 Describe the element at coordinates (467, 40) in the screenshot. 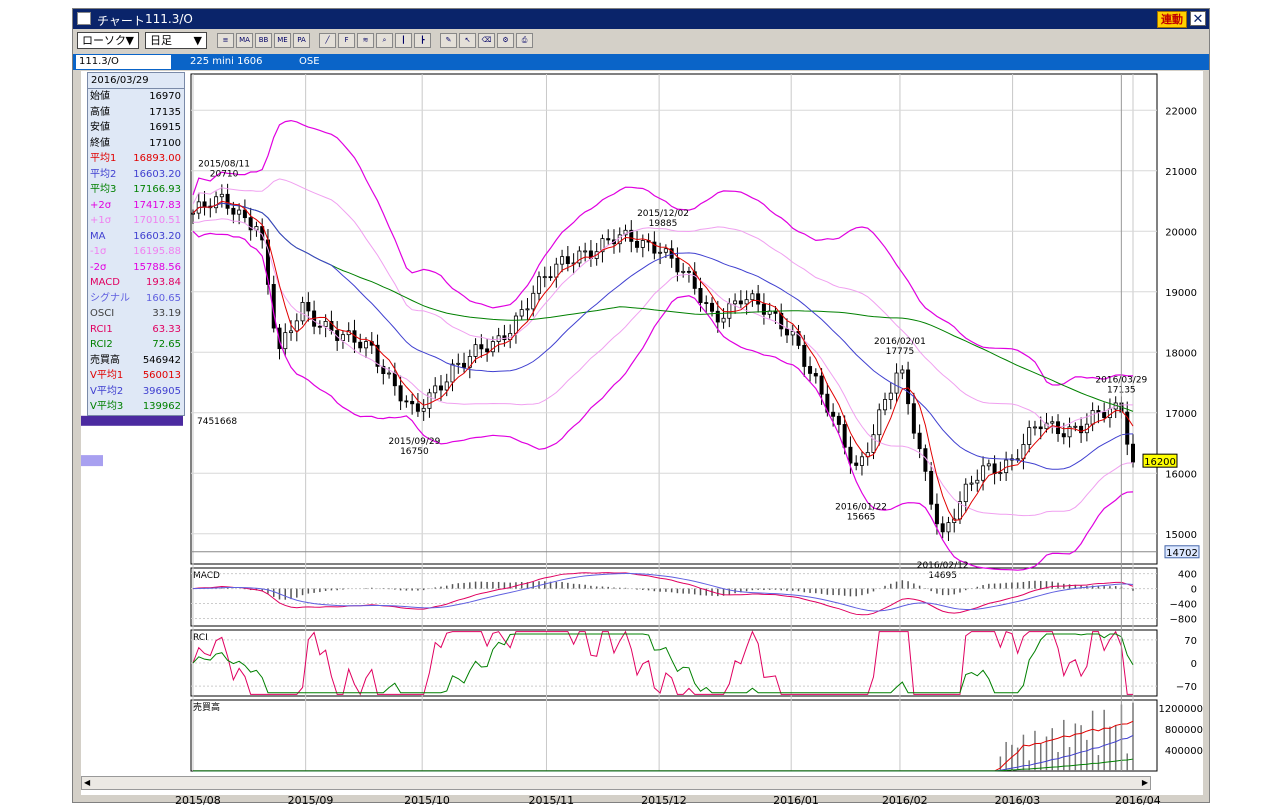

I see `cursor-button: ↖` at that location.